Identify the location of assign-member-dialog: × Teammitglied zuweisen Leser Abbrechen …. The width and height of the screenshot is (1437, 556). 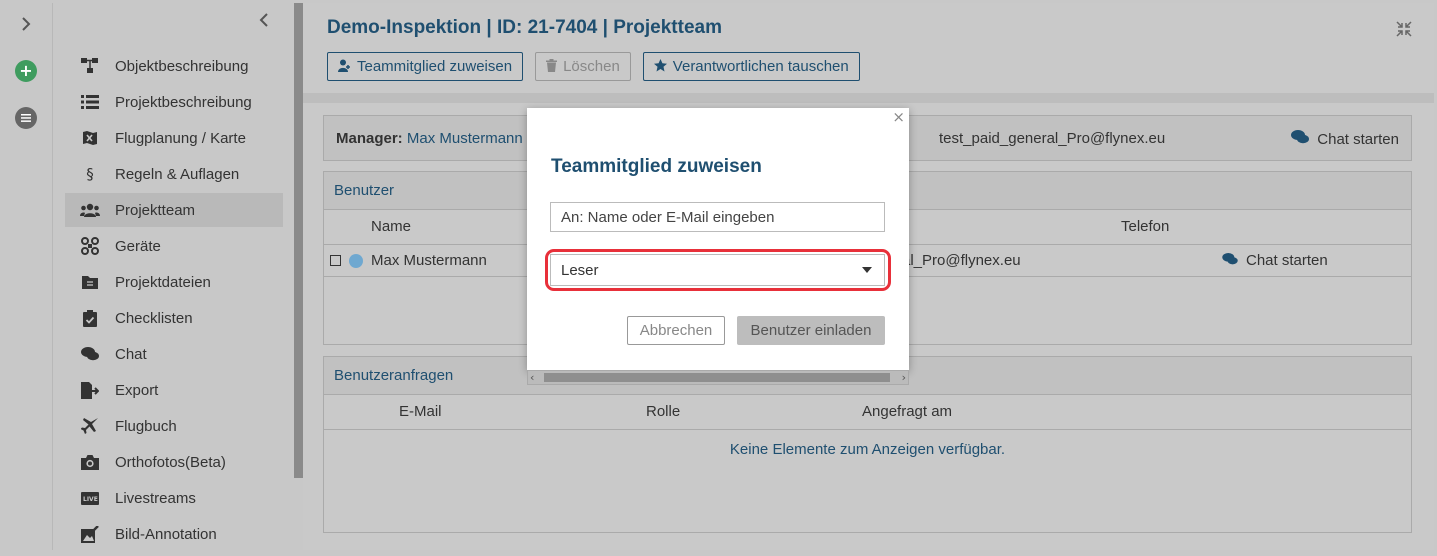
(718, 239).